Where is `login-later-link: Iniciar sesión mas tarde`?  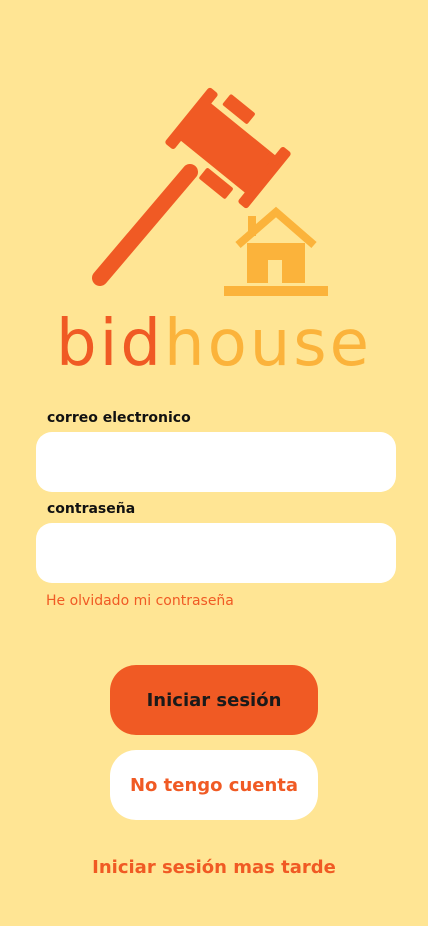
login-later-link: Iniciar sesión mas tarde is located at coordinates (214, 867).